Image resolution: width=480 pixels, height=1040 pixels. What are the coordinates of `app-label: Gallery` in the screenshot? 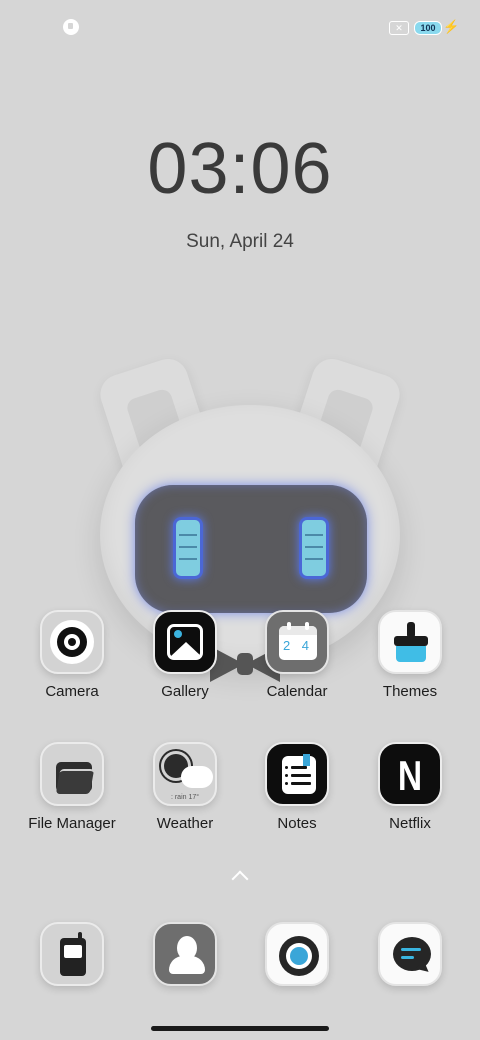 It's located at (185, 691).